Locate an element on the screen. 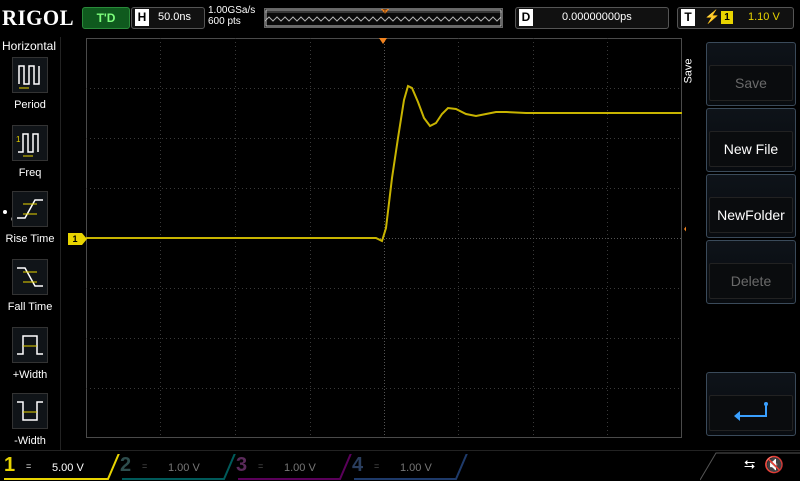 The width and height of the screenshot is (800, 481). svg-text: 1 is located at coordinates (18, 139).